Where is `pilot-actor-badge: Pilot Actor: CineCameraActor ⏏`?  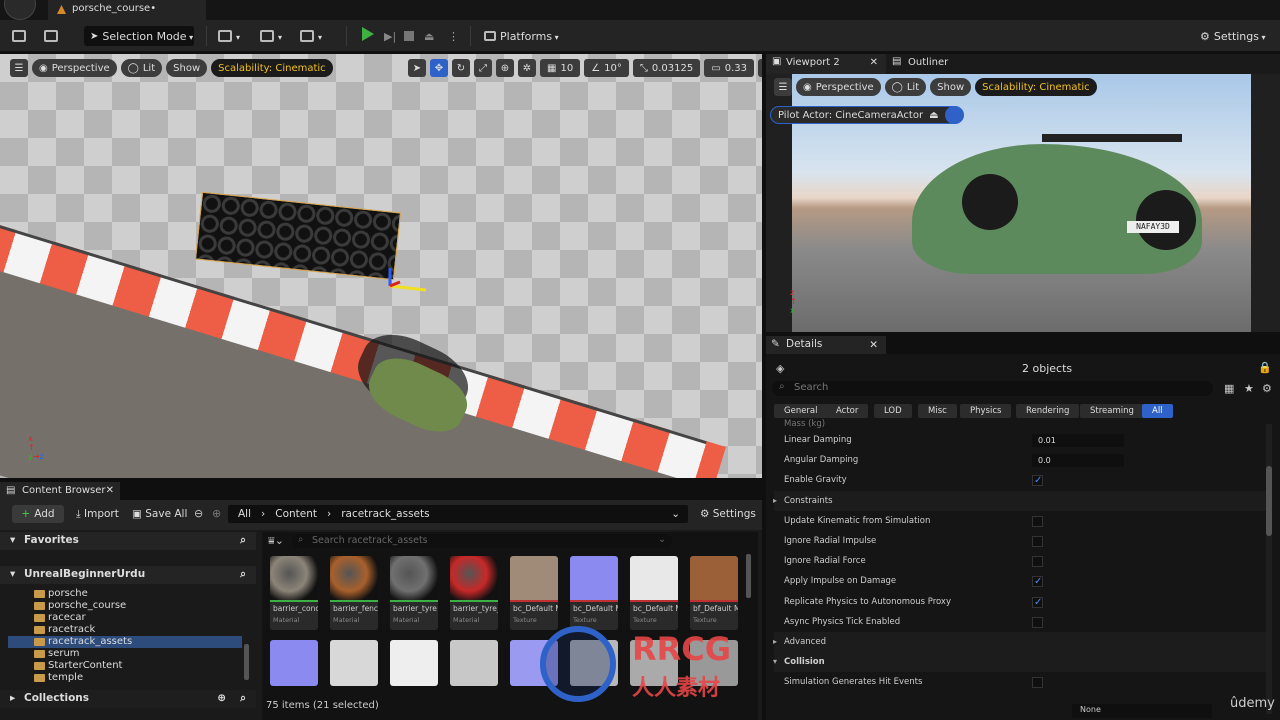 pilot-actor-badge: Pilot Actor: CineCameraActor ⏏ is located at coordinates (867, 115).